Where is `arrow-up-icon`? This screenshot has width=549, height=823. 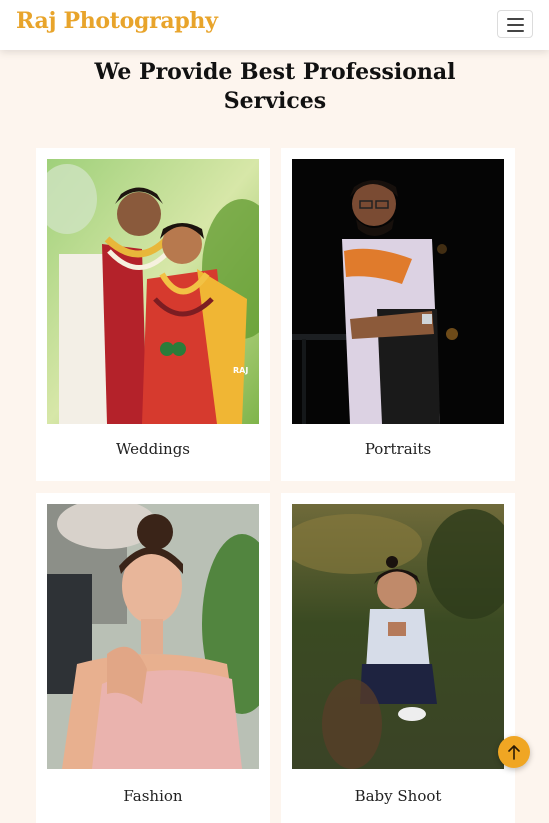
arrow-up-icon is located at coordinates (514, 752).